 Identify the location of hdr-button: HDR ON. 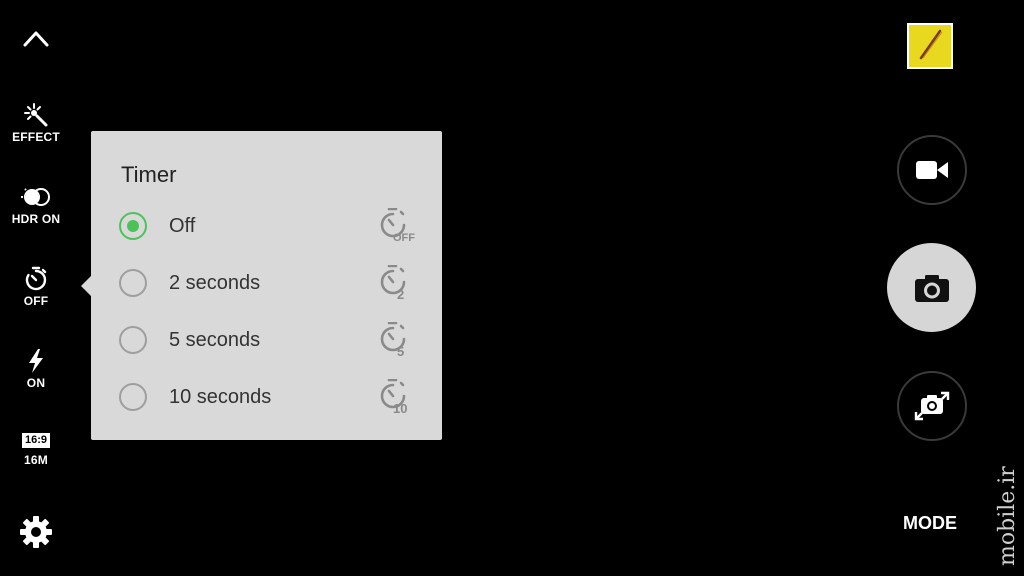
(36, 205).